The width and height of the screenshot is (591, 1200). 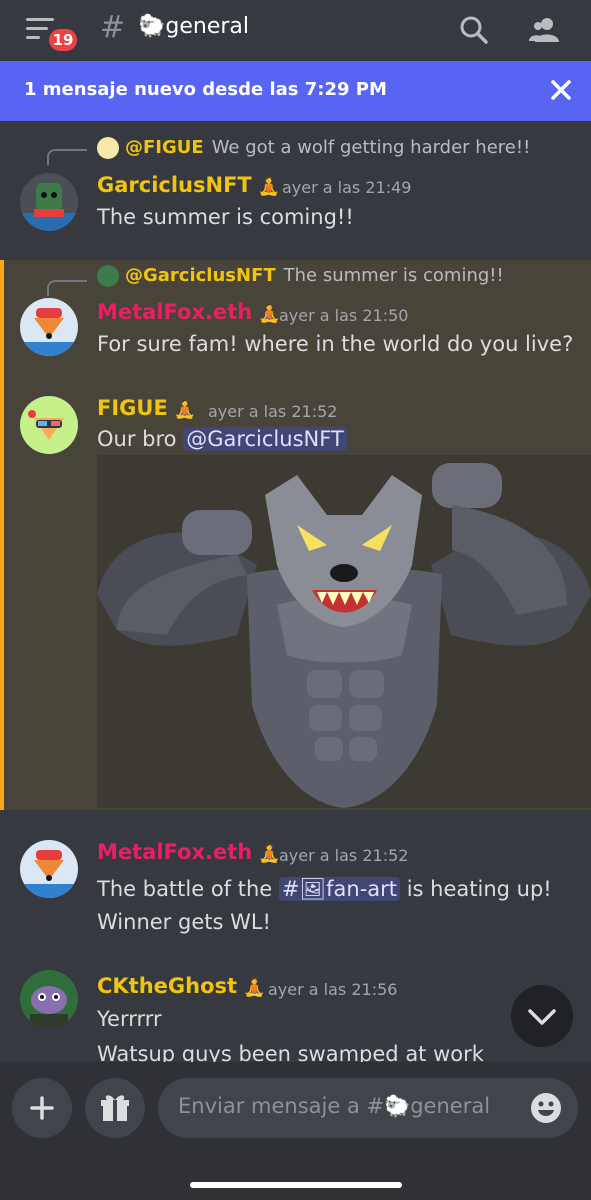 What do you see at coordinates (129, 1019) in the screenshot?
I see `message-text: Yerrrrr` at bounding box center [129, 1019].